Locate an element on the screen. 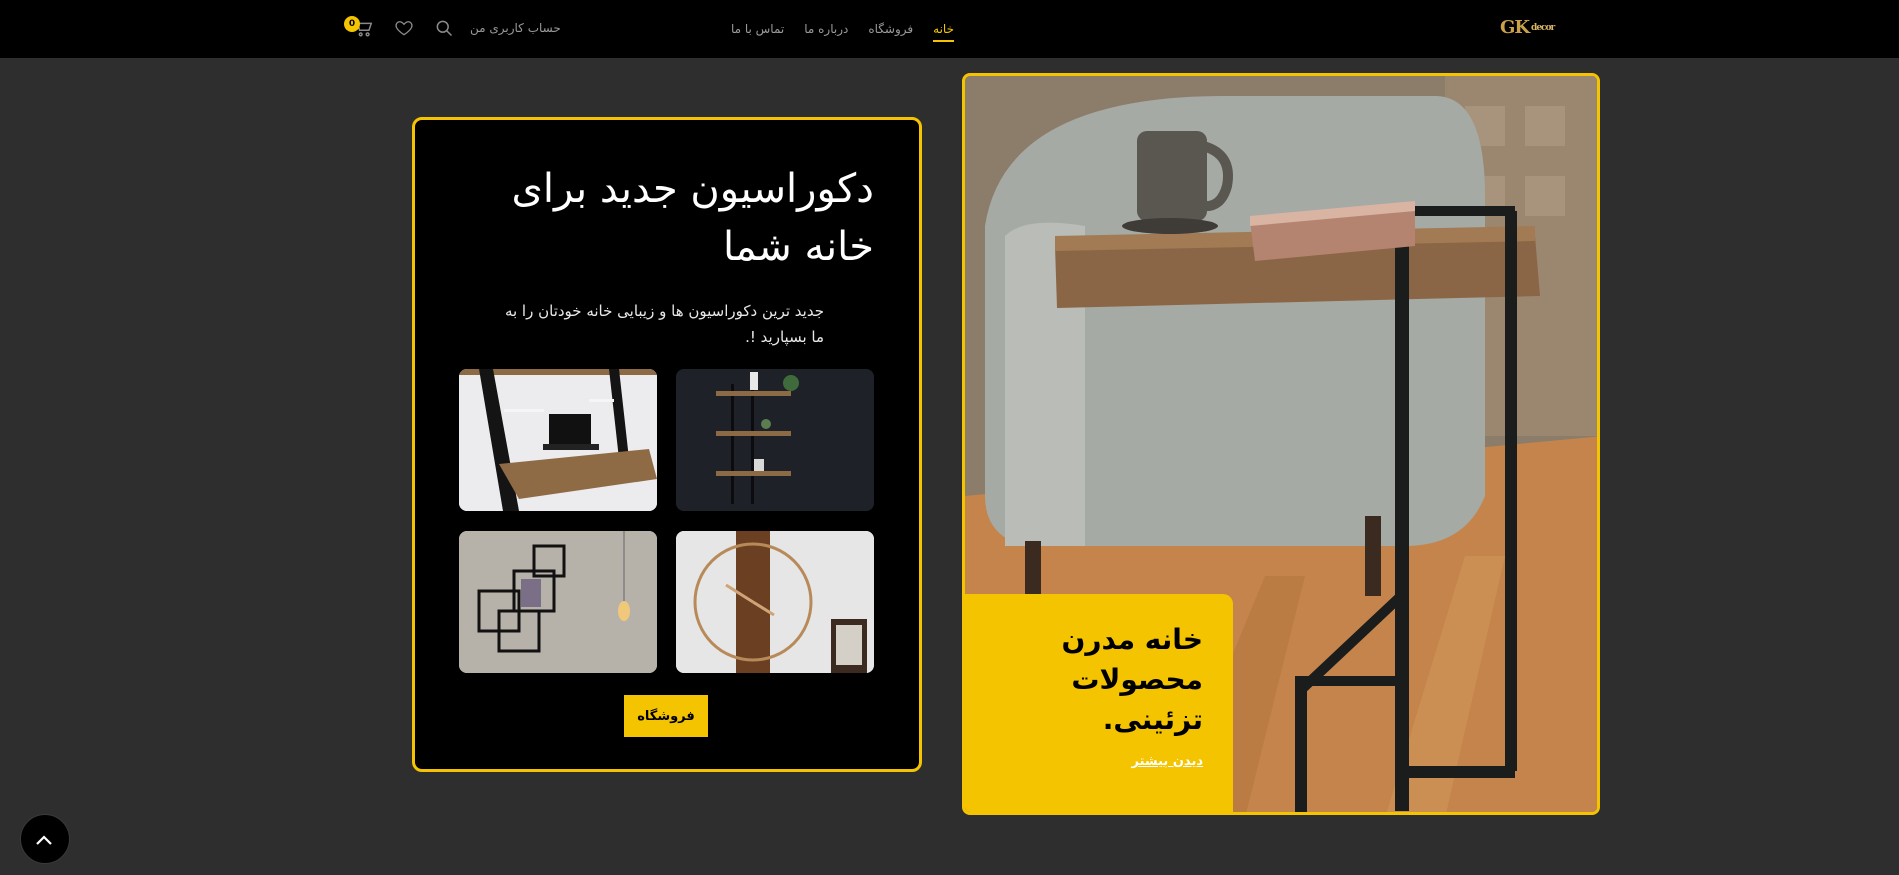 The image size is (1899, 875). chevron-up-icon is located at coordinates (44, 840).